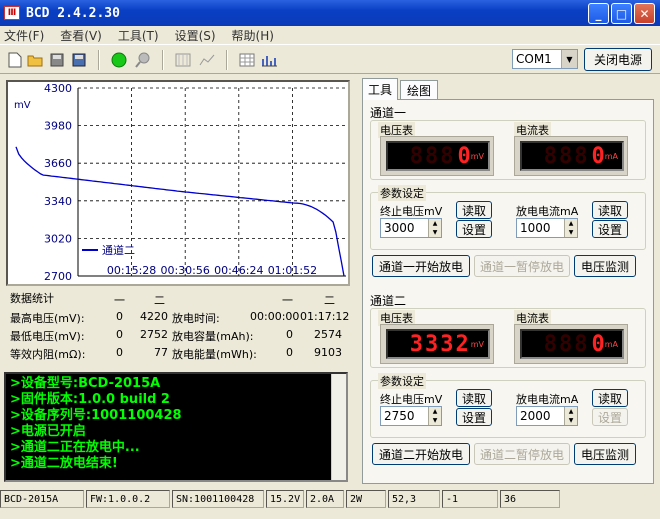 The width and height of the screenshot is (660, 519). I want to click on stats-col-4: 二, so click(329, 300).